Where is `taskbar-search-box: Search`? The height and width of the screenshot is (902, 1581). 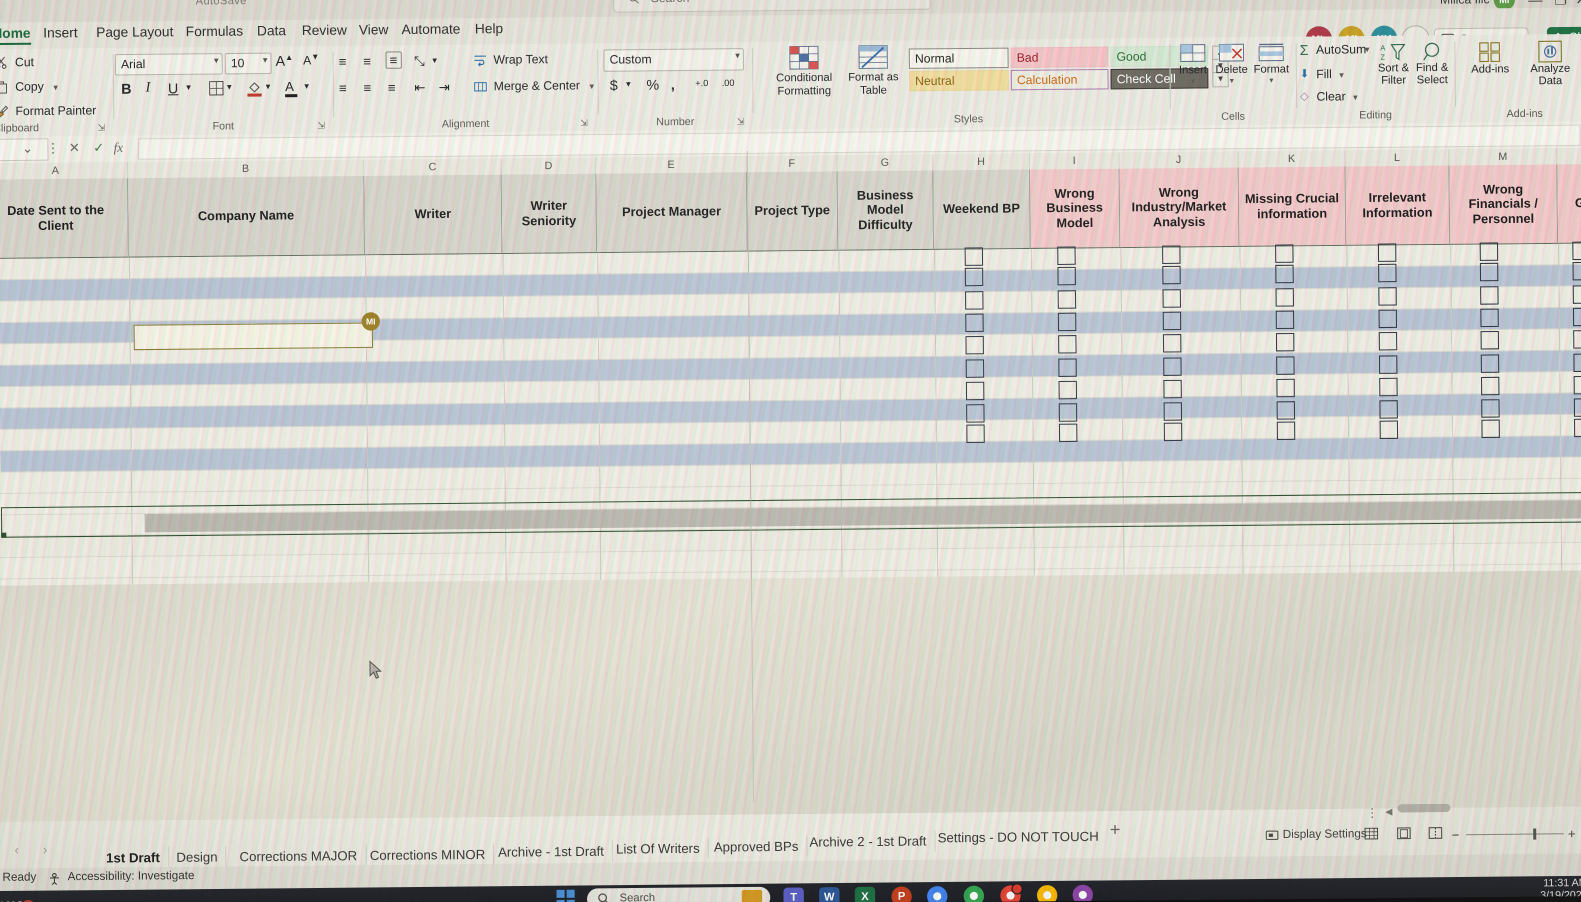 taskbar-search-box: Search is located at coordinates (678, 894).